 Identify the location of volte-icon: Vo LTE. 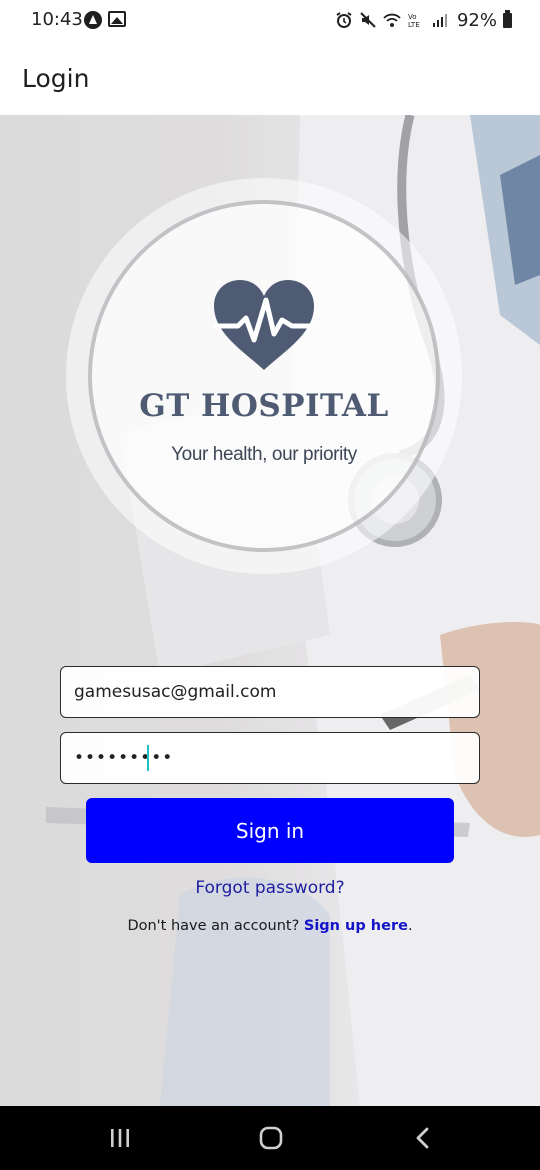
(416, 20).